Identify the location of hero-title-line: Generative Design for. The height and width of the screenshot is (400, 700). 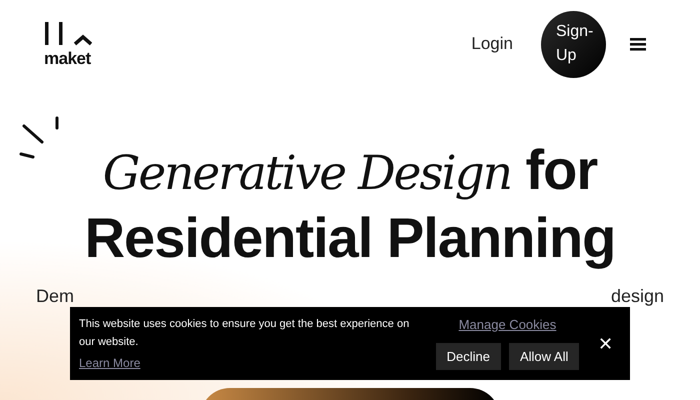
(350, 170).